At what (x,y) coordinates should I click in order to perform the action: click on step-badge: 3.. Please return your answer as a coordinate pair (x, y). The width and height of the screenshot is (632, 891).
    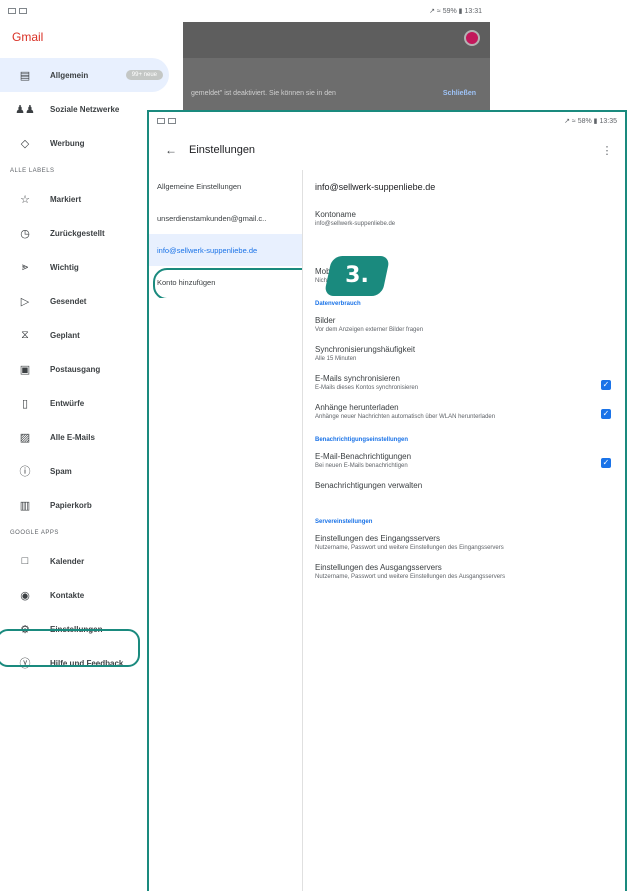
    Looking at the image, I should click on (357, 276).